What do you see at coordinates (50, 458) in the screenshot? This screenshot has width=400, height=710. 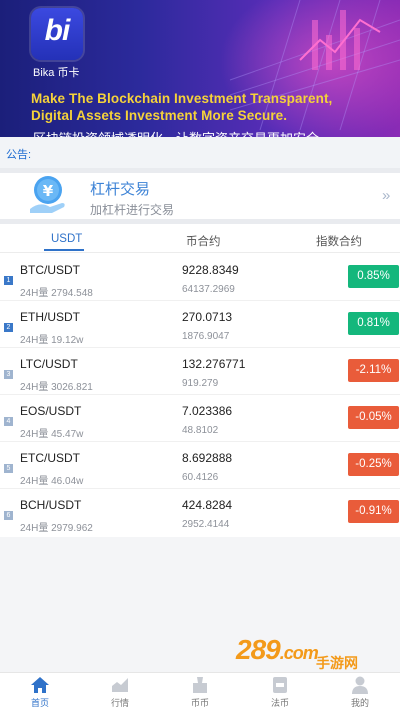 I see `pair-name: ETC/USDT` at bounding box center [50, 458].